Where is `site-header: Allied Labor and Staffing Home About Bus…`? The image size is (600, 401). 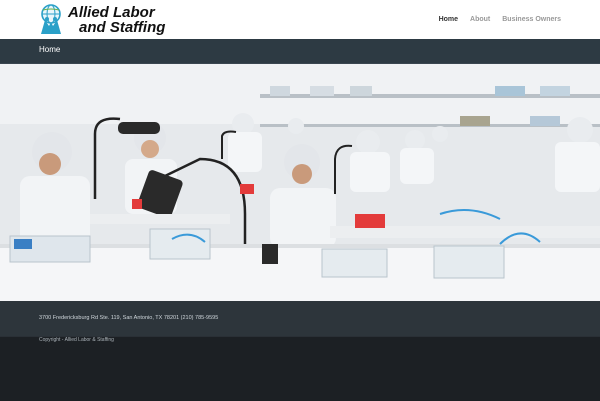
site-header: Allied Labor and Staffing Home About Bus… is located at coordinates (300, 19).